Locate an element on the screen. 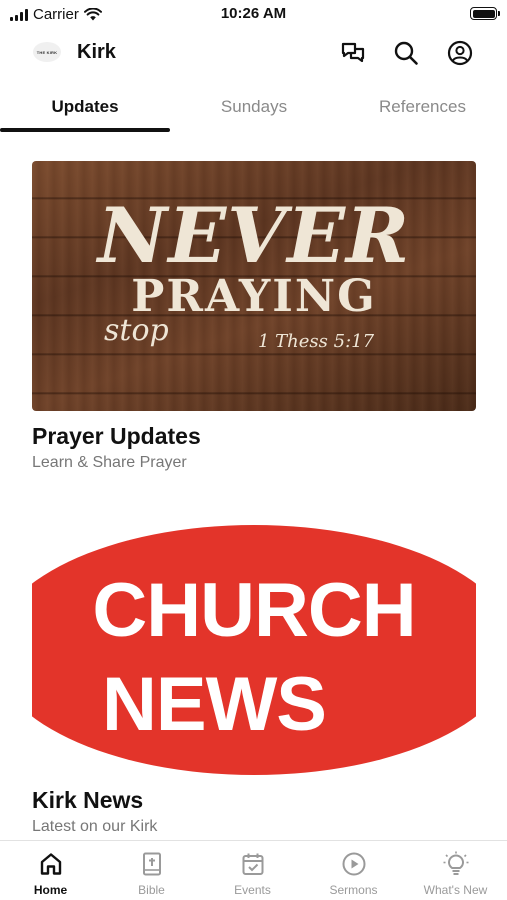 Image resolution: width=507 pixels, height=900 pixels. nav-label: What's New is located at coordinates (455, 890).